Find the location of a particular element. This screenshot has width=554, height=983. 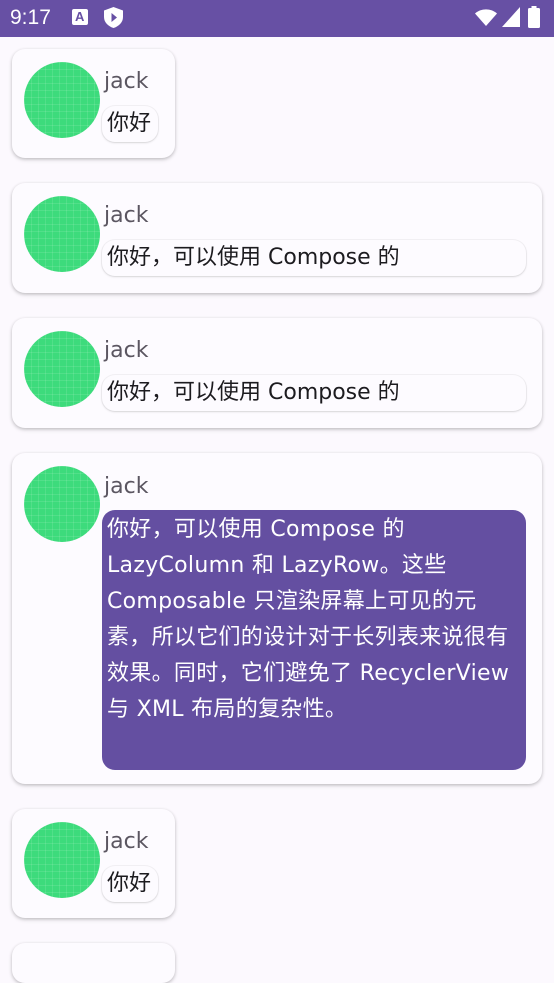

shield-play-icon is located at coordinates (113, 17).